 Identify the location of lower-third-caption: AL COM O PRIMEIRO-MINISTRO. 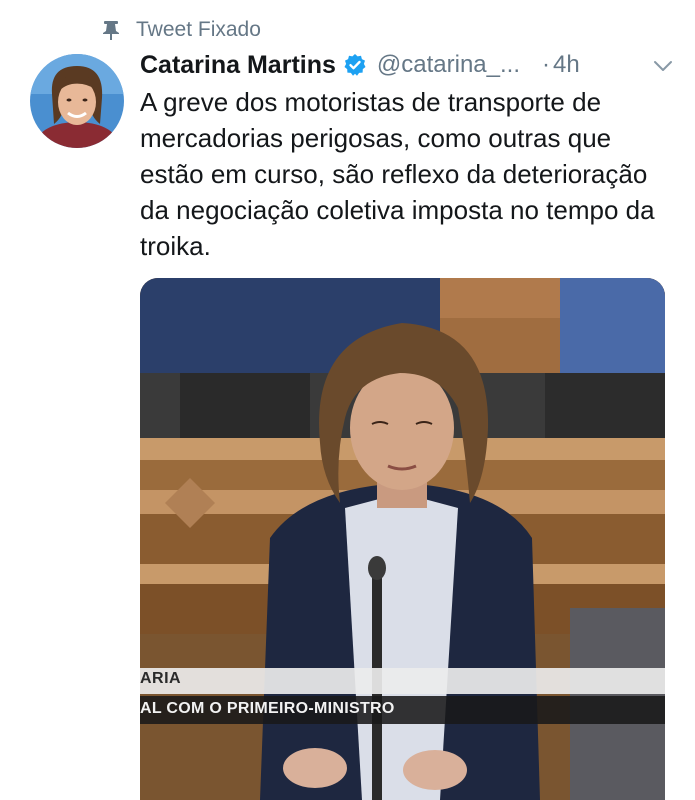
(267, 708).